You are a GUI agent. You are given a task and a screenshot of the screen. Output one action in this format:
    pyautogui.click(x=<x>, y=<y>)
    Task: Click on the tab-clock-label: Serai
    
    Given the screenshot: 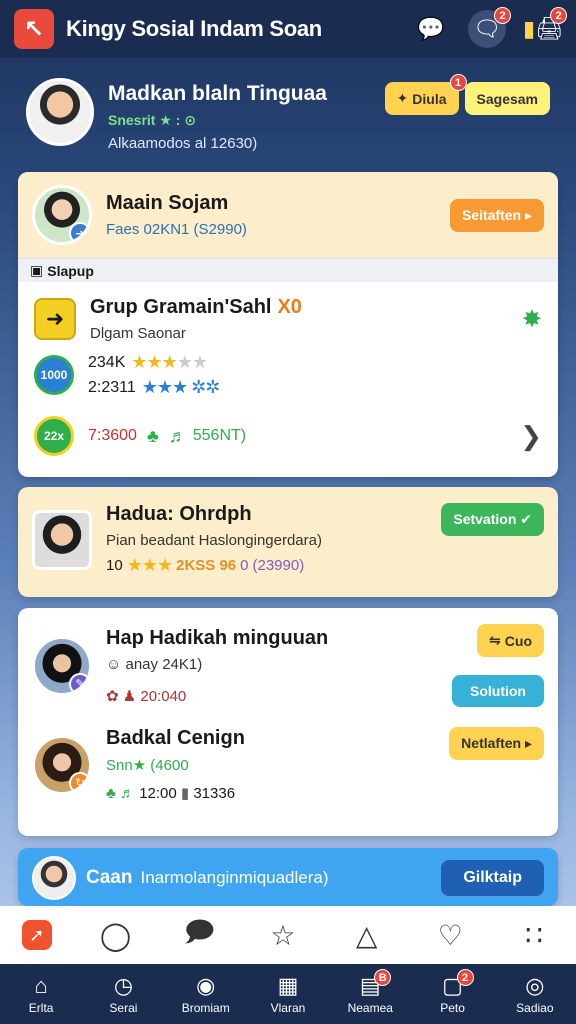 What is the action you would take?
    pyautogui.click(x=123, y=1008)
    